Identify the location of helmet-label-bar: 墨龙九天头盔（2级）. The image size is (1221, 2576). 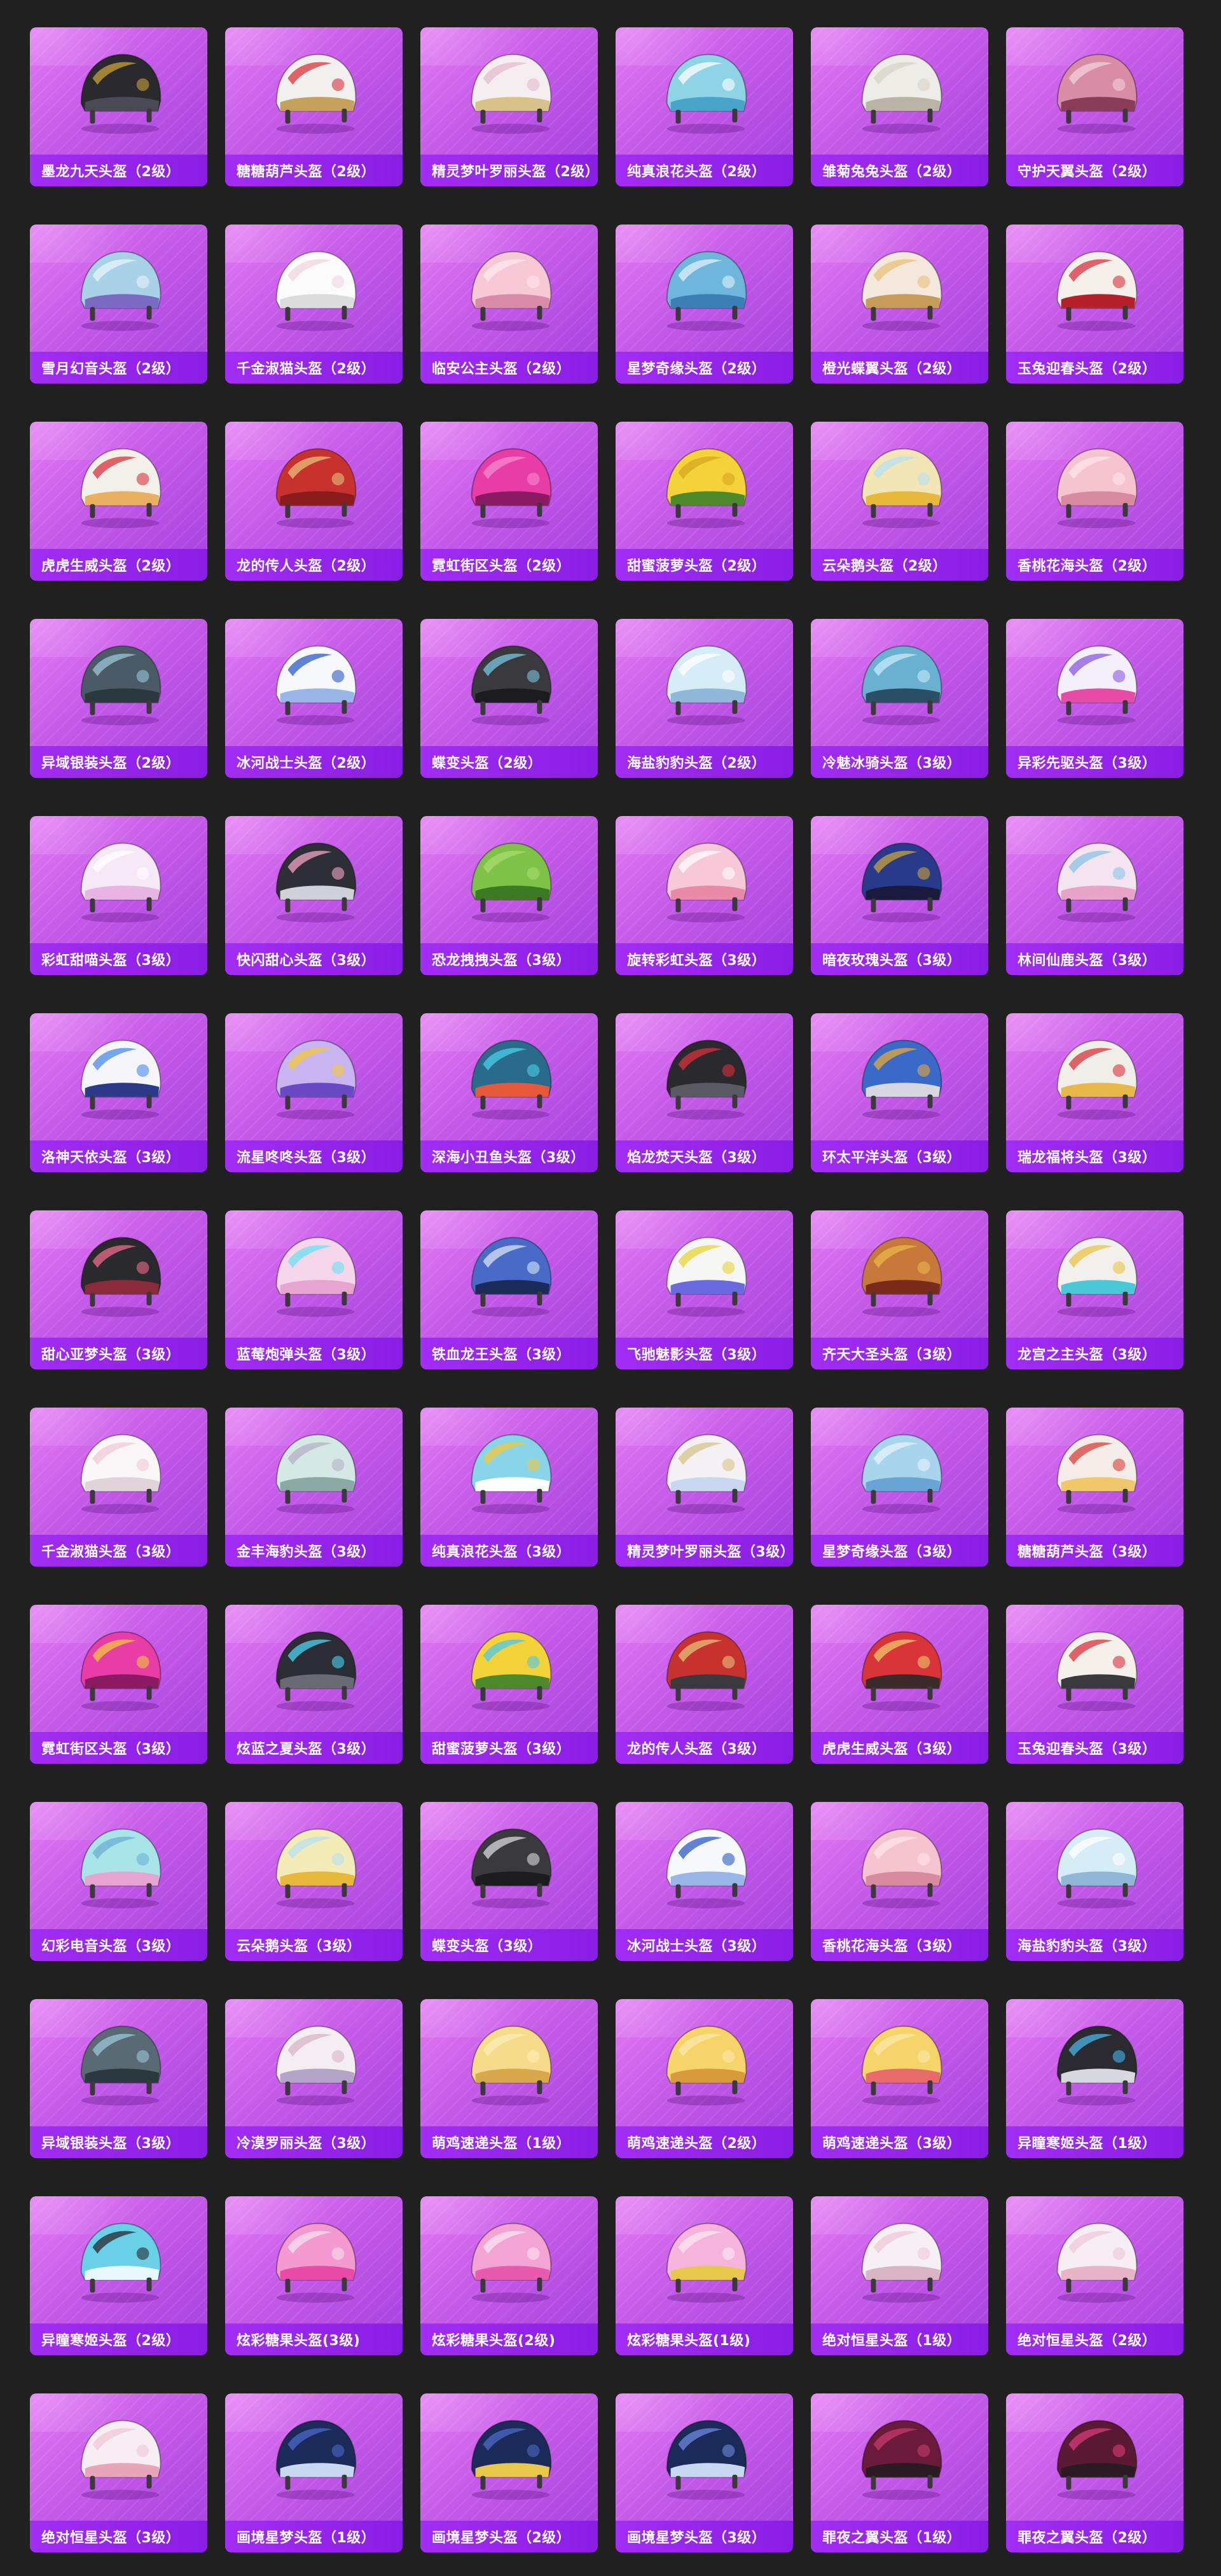
(118, 170).